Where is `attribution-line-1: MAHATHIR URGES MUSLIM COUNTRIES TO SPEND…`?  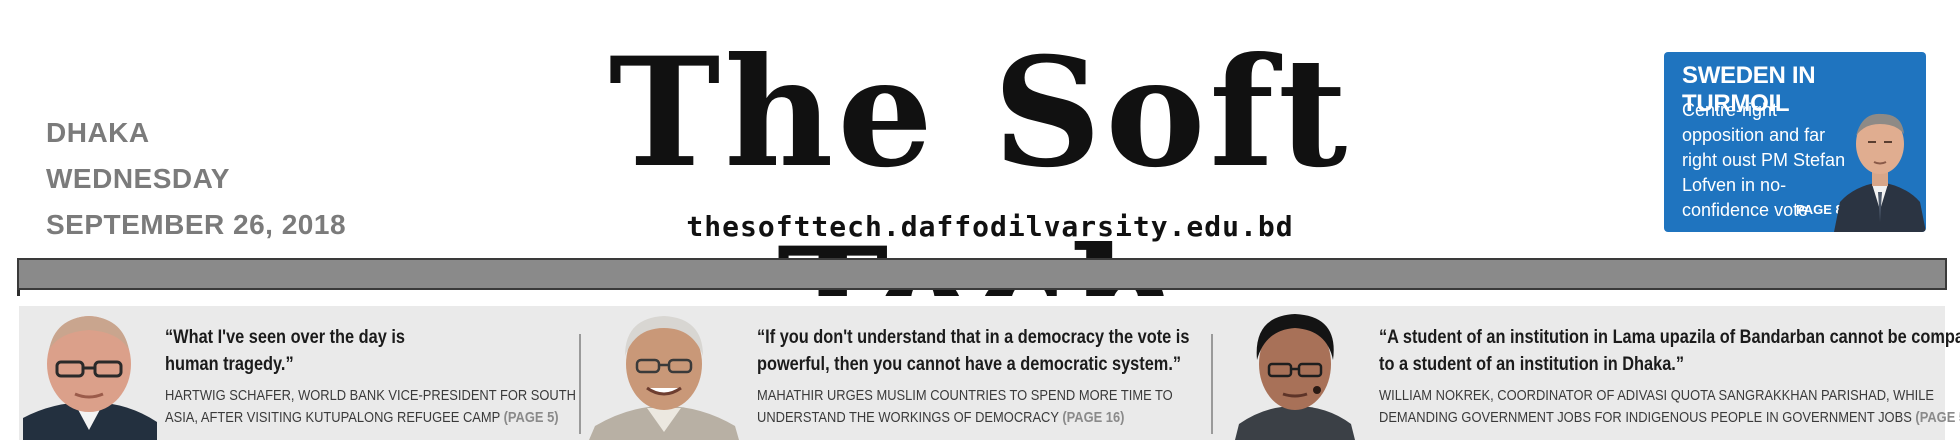 attribution-line-1: MAHATHIR URGES MUSLIM COUNTRIES TO SPEND… is located at coordinates (965, 395).